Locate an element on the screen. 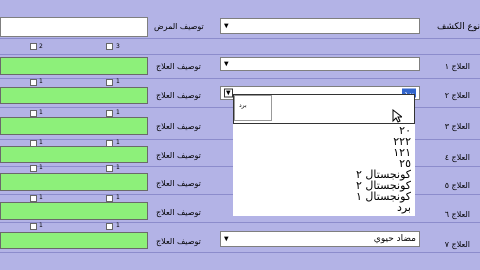  treatment7-value: مضاد حيوي is located at coordinates (394, 239).